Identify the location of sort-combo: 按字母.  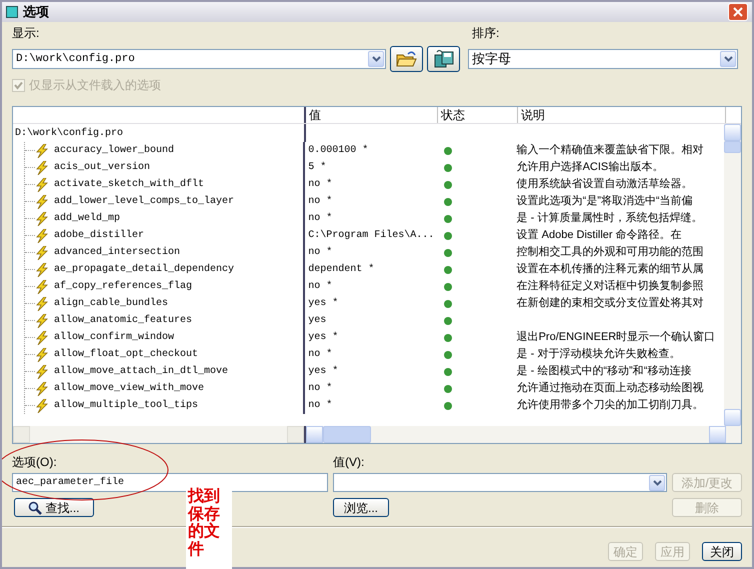
(603, 59).